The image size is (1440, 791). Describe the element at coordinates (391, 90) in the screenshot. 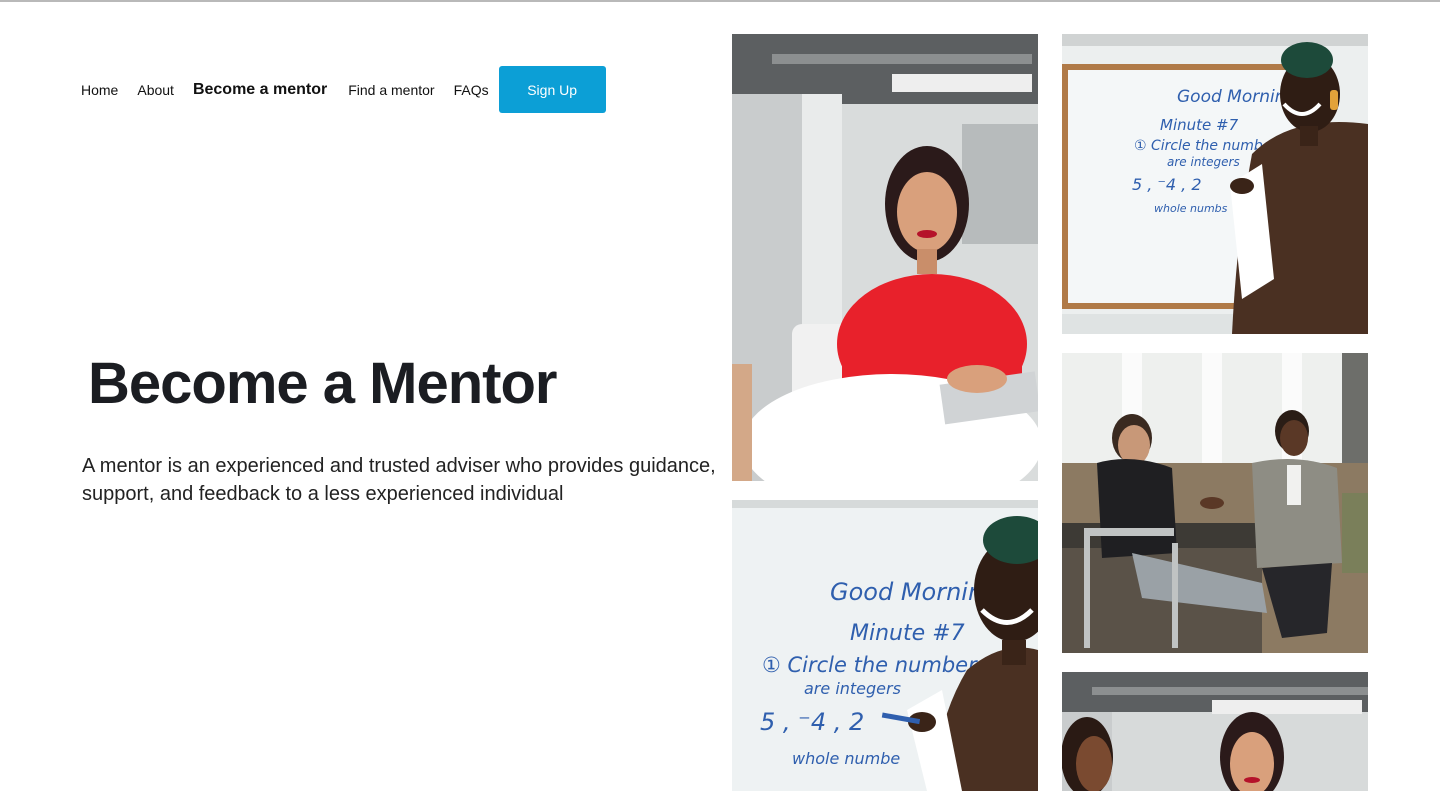

I see `nav-find-mentor-link: Find a mentor` at that location.